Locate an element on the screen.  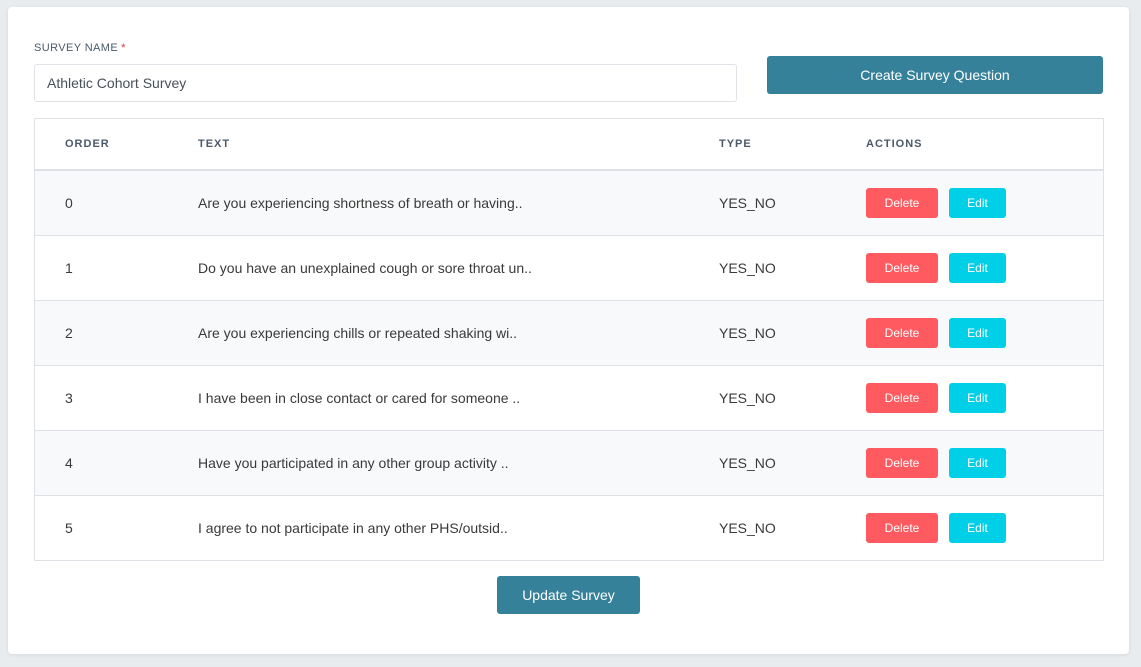
row-order: 5 is located at coordinates (116, 527).